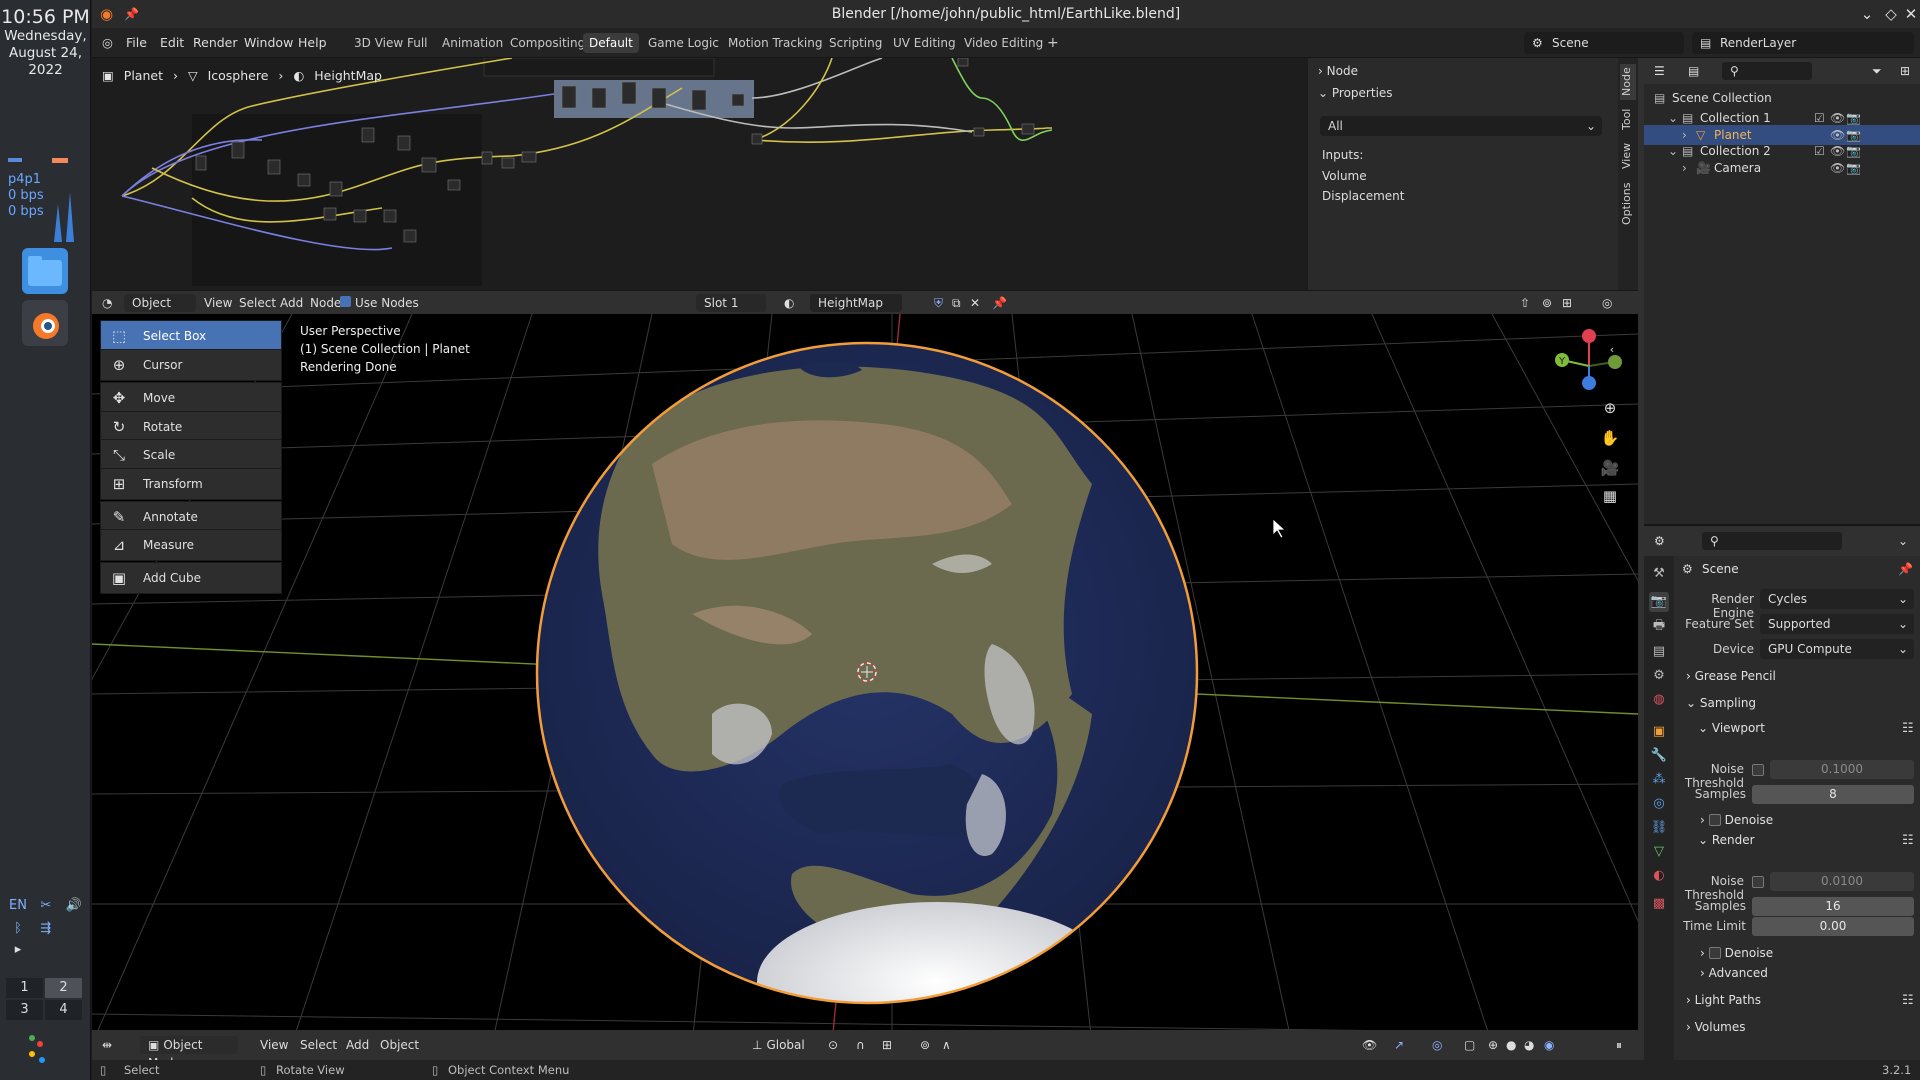 This screenshot has height=1080, width=1920. I want to click on duplicate-material-icon: ⧉, so click(956, 303).